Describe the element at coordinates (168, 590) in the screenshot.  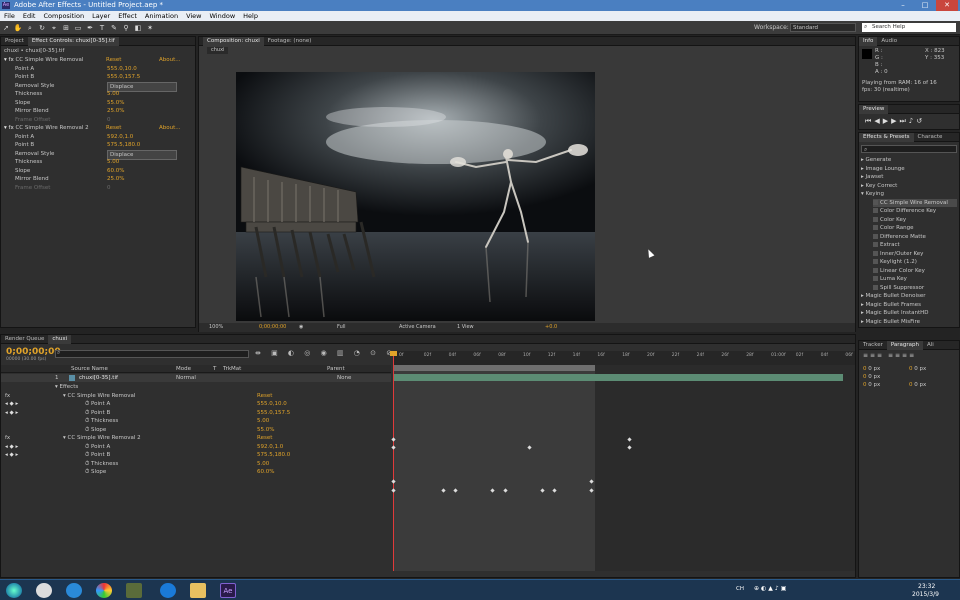
I see `media-player-icon` at that location.